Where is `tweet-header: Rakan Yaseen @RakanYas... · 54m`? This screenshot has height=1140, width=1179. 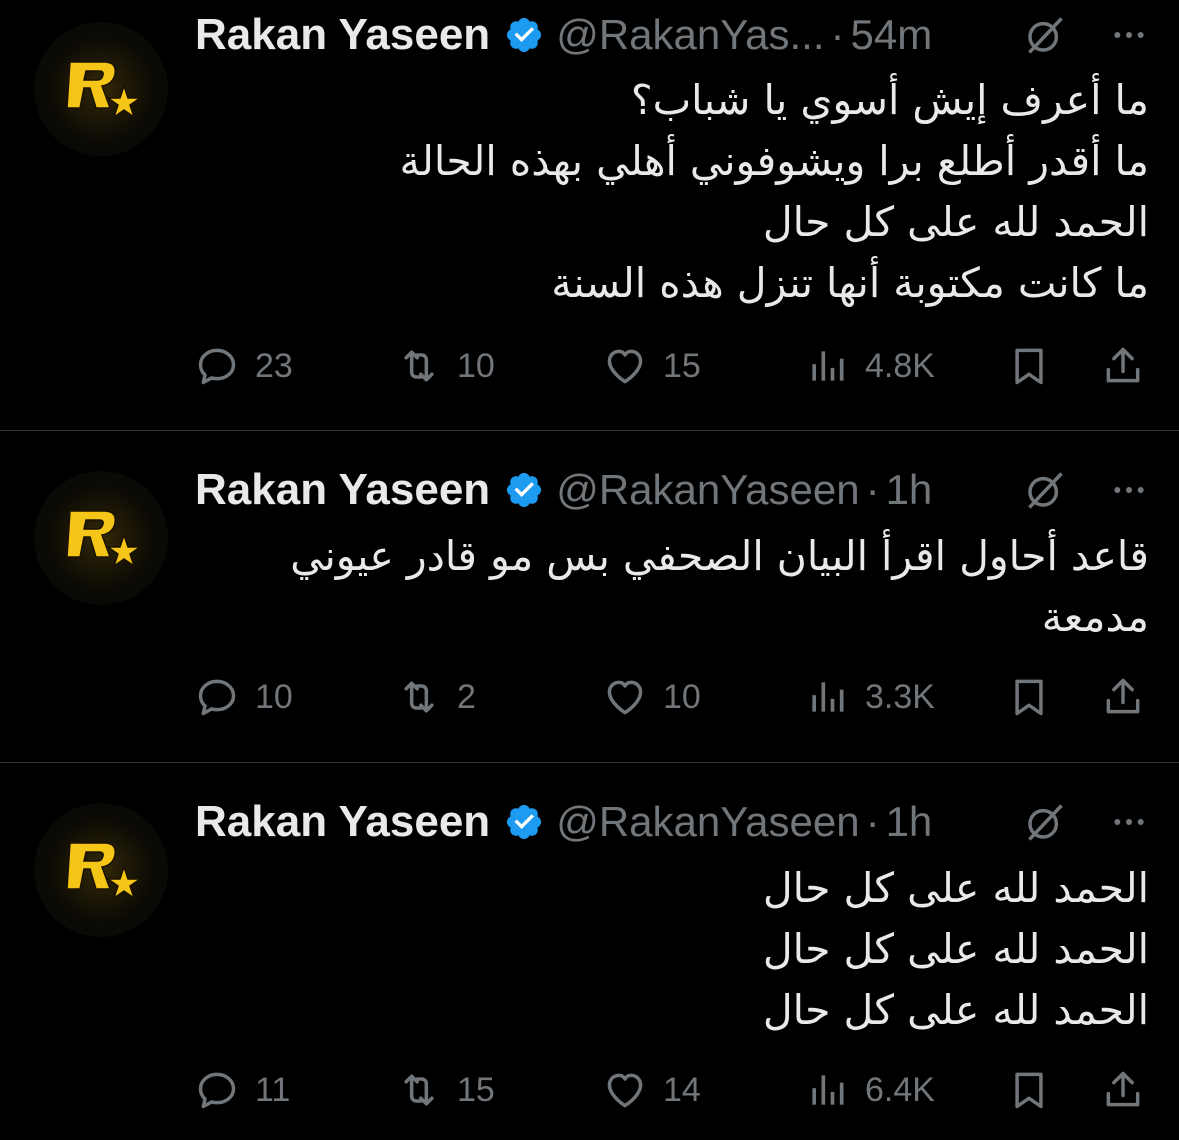 tweet-header: Rakan Yaseen @RakanYas... · 54m is located at coordinates (672, 35).